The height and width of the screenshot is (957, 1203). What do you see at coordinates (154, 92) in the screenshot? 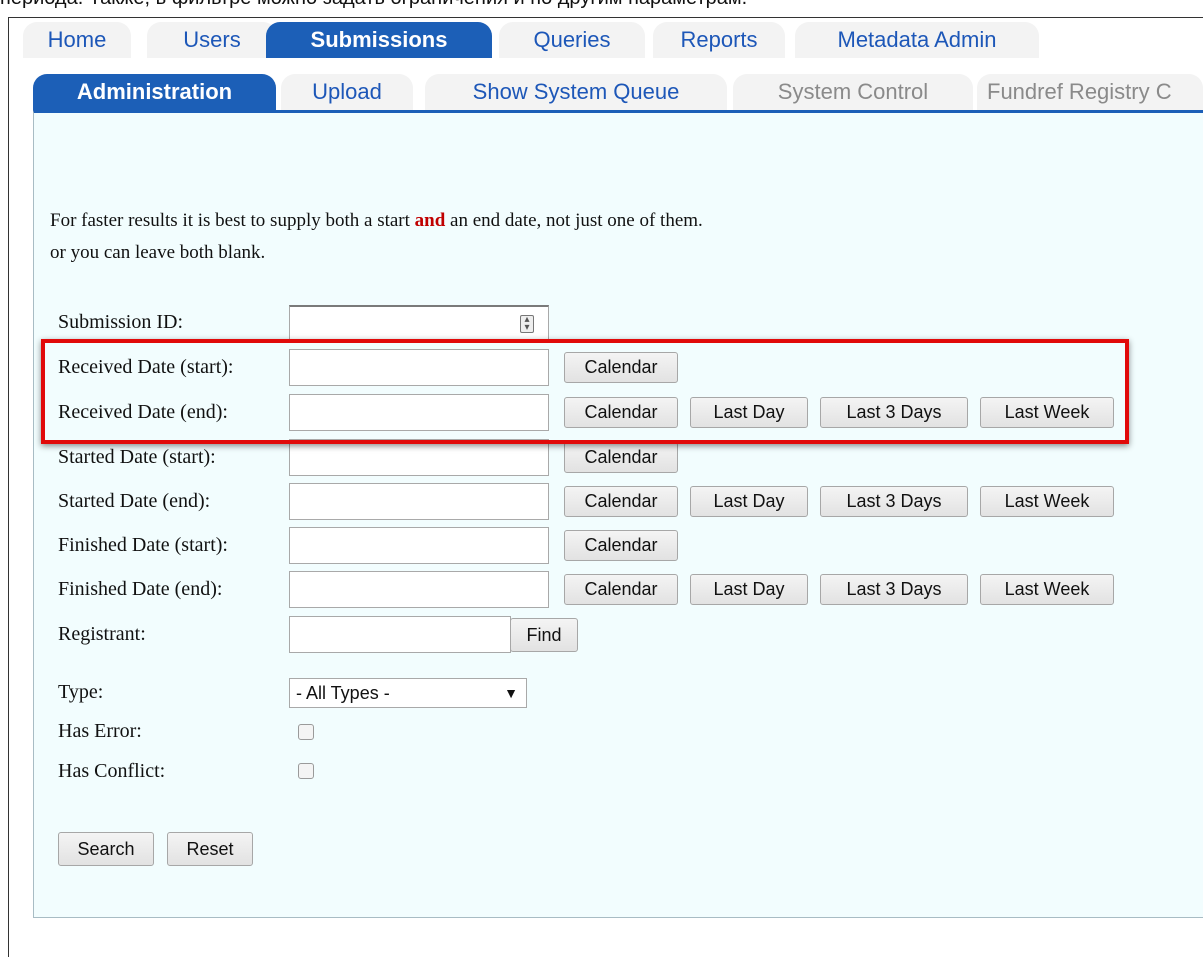
I see `subtab-administration: Administration` at bounding box center [154, 92].